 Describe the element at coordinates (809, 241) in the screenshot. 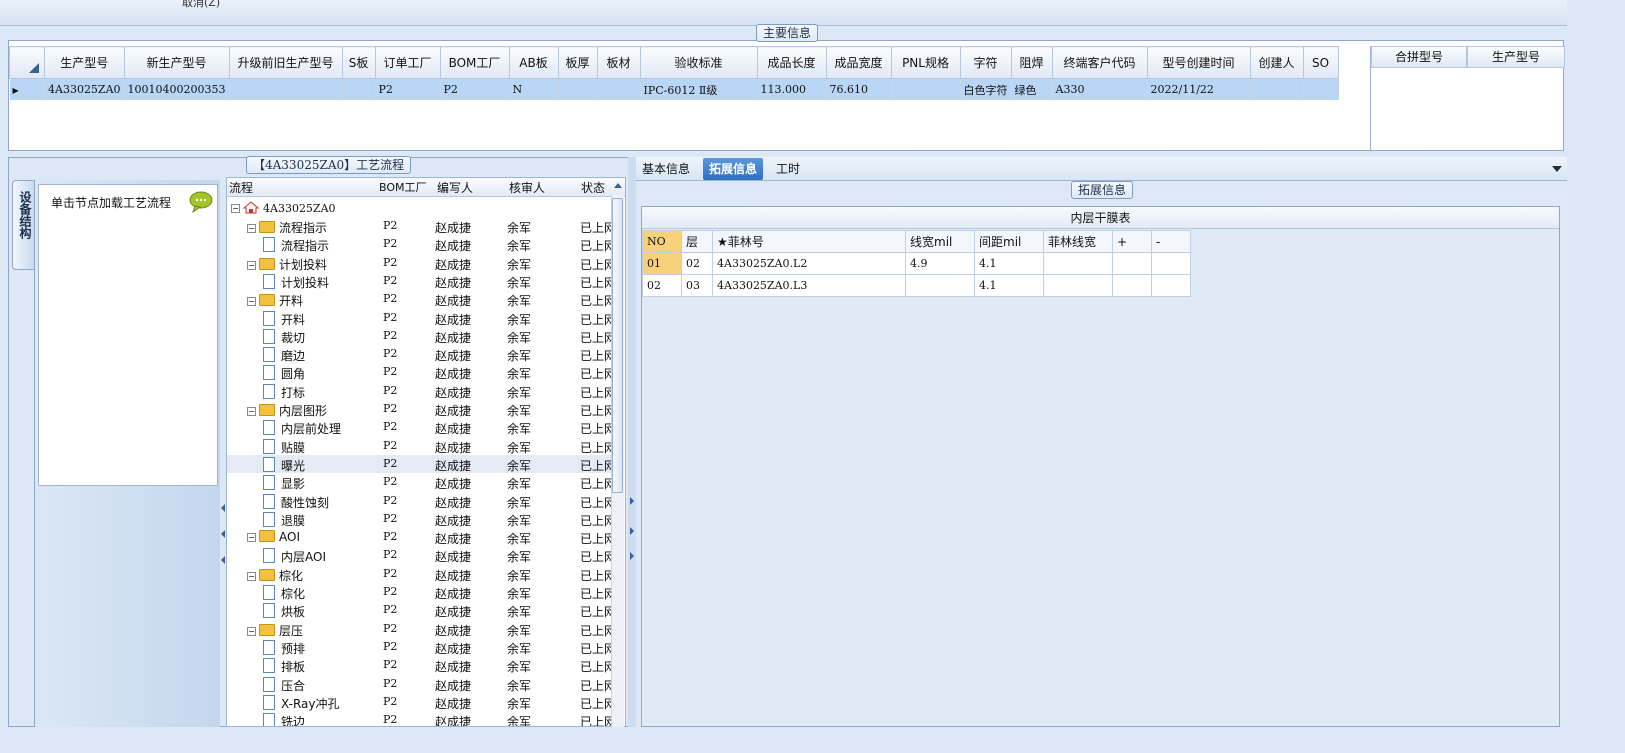

I see `dryfilm-col-header: ★菲林号` at that location.